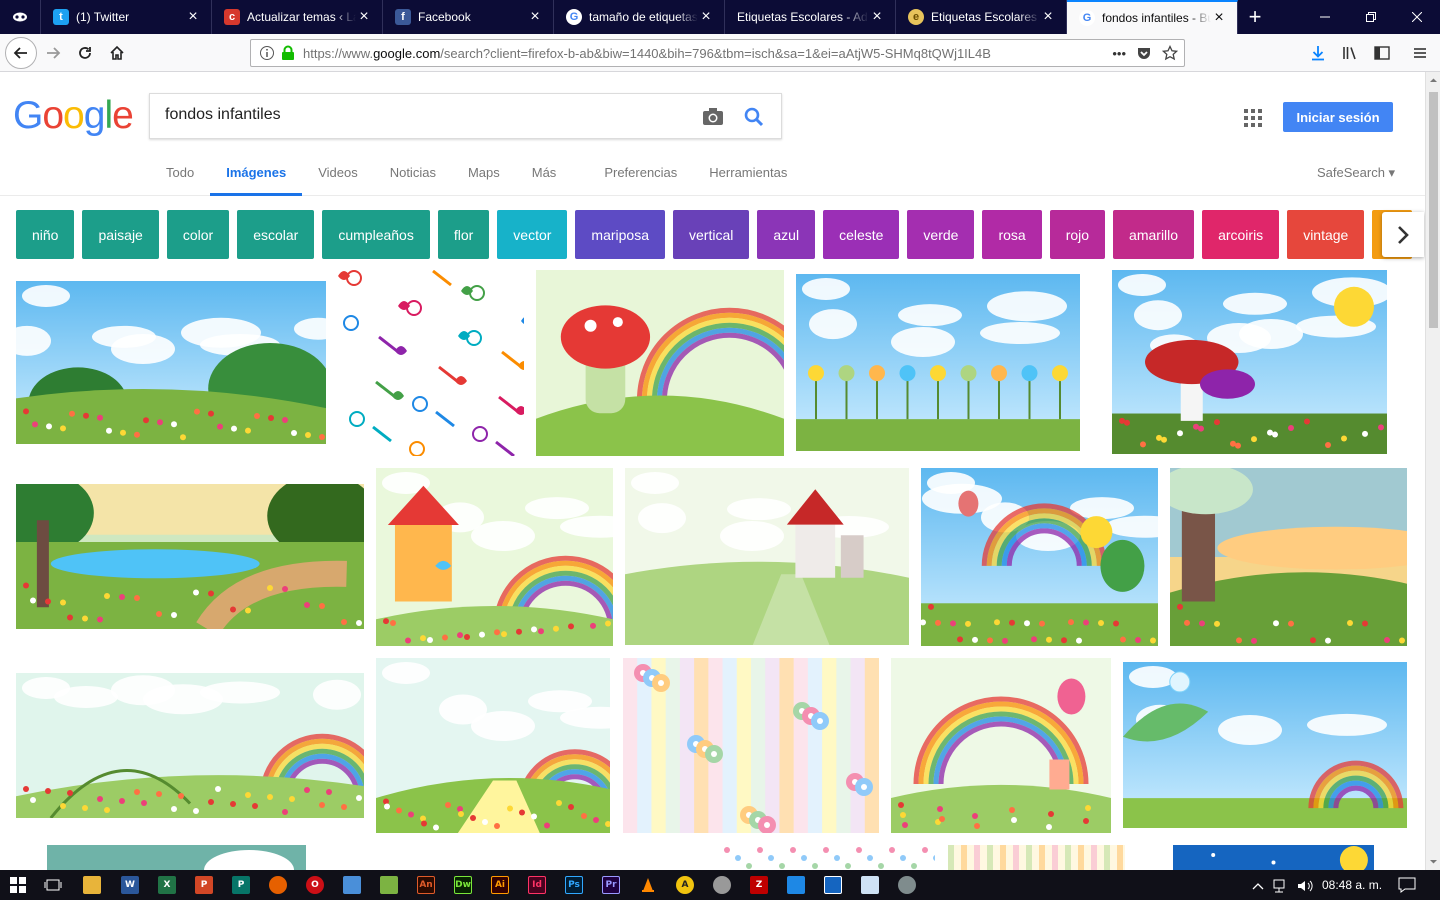 The height and width of the screenshot is (900, 1440). Describe the element at coordinates (204, 885) in the screenshot. I see `powerpoint-icon: P` at that location.